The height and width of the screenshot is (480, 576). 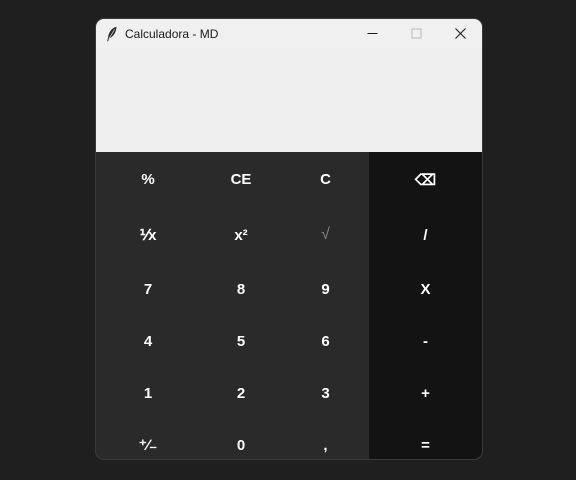 I want to click on digit-2-button: 2, so click(x=241, y=393).